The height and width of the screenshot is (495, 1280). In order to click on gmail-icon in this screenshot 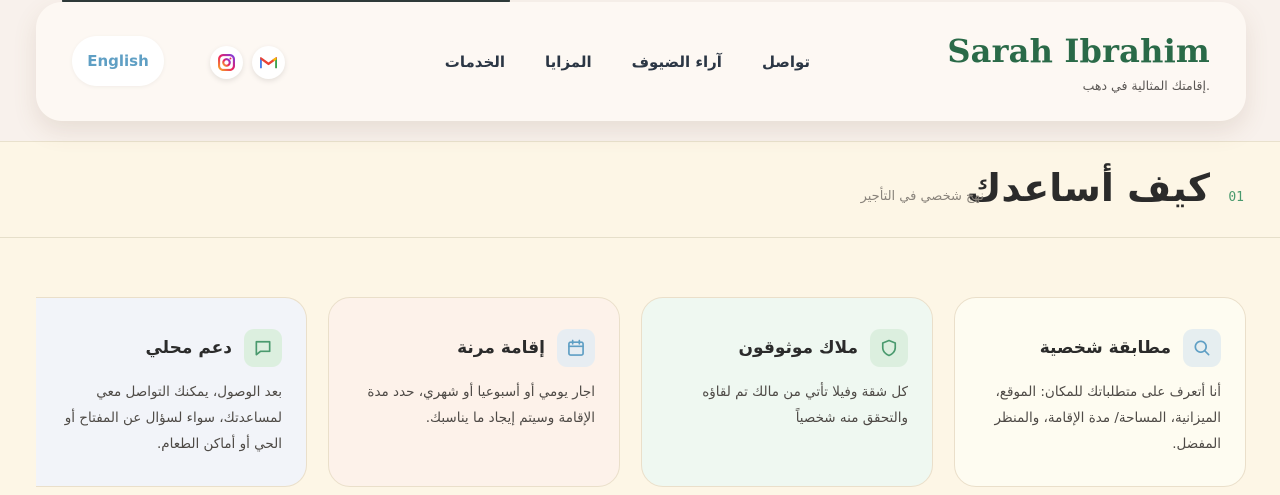, I will do `click(268, 63)`.